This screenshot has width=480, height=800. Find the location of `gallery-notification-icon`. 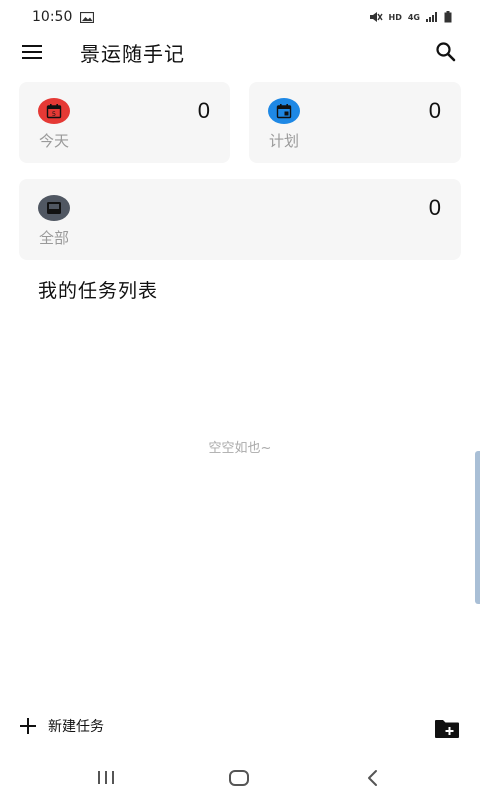

gallery-notification-icon is located at coordinates (87, 17).